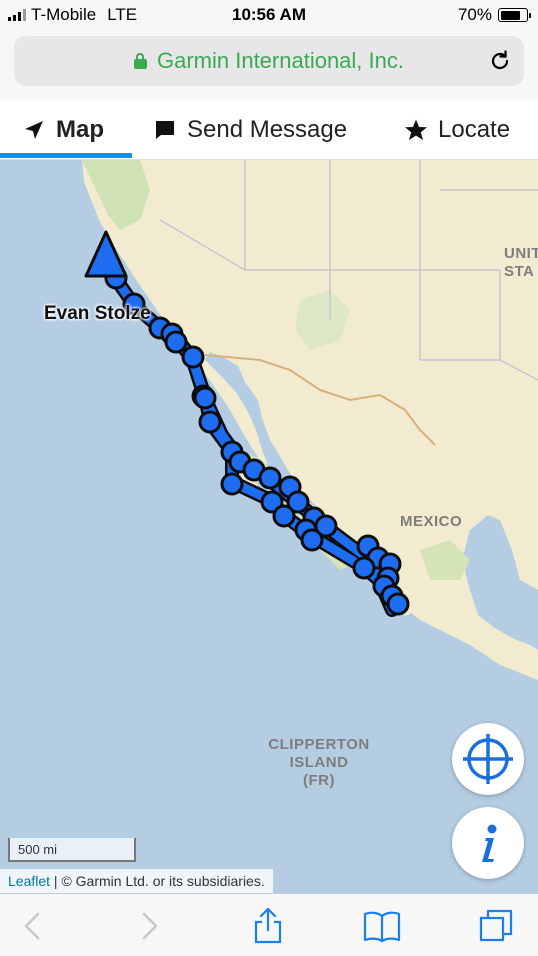 The height and width of the screenshot is (956, 538). I want to click on info-icon, so click(489, 843).